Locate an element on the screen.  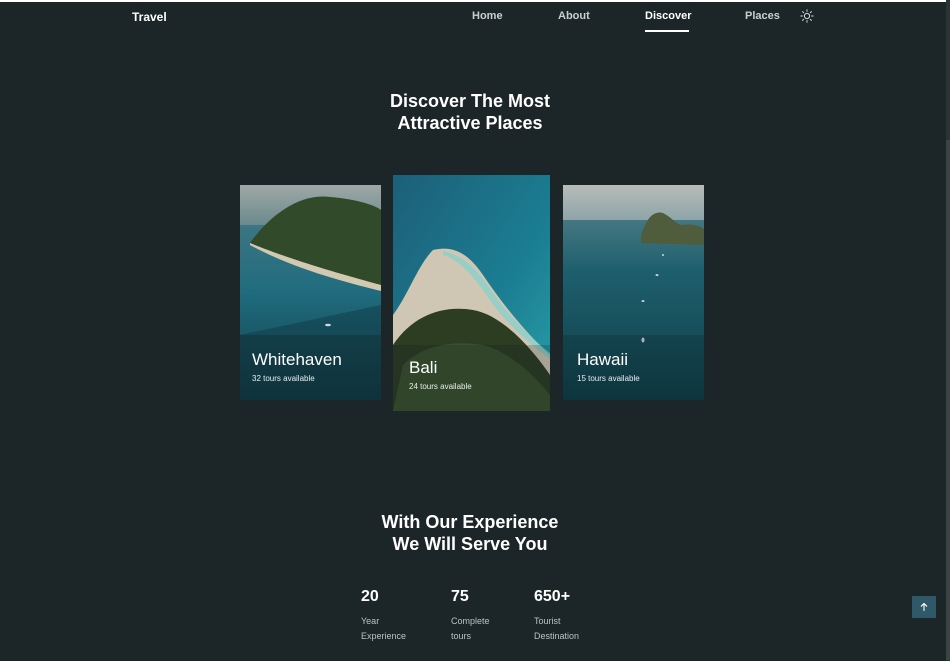
card-tours: 32 tours available is located at coordinates (283, 378).